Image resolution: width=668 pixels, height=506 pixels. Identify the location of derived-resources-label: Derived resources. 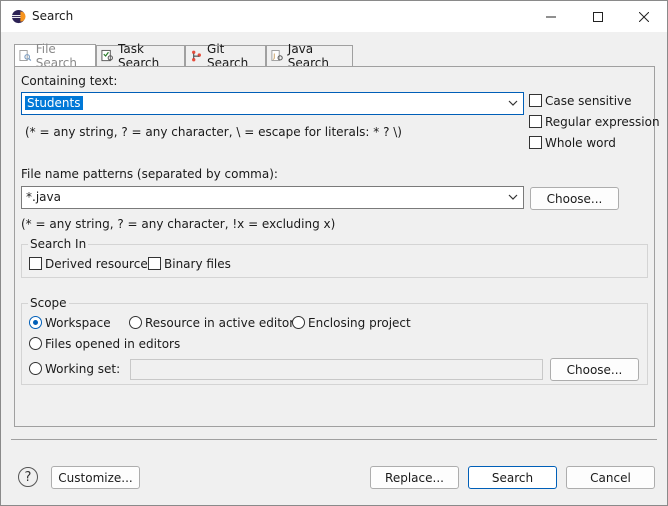
(99, 264).